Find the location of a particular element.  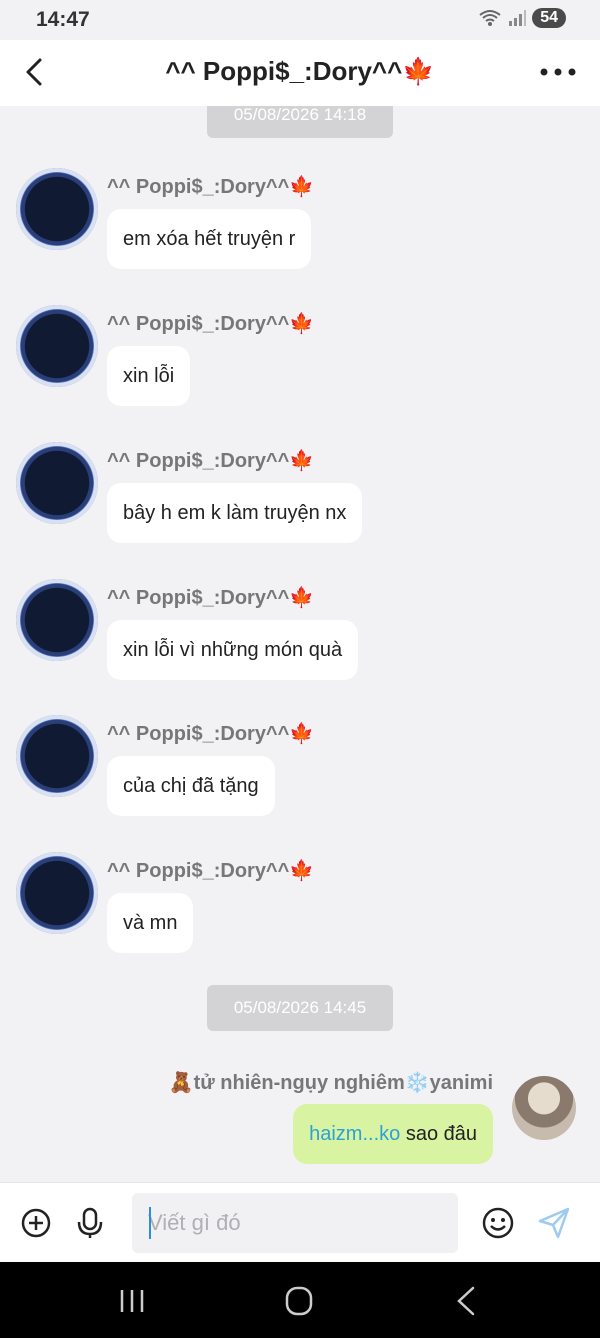

nav-back-icon is located at coordinates (467, 1301).